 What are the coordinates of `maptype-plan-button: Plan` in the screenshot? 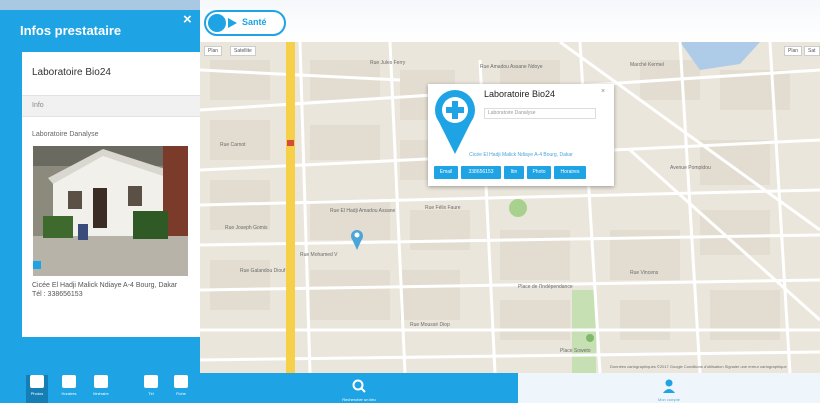 It's located at (213, 51).